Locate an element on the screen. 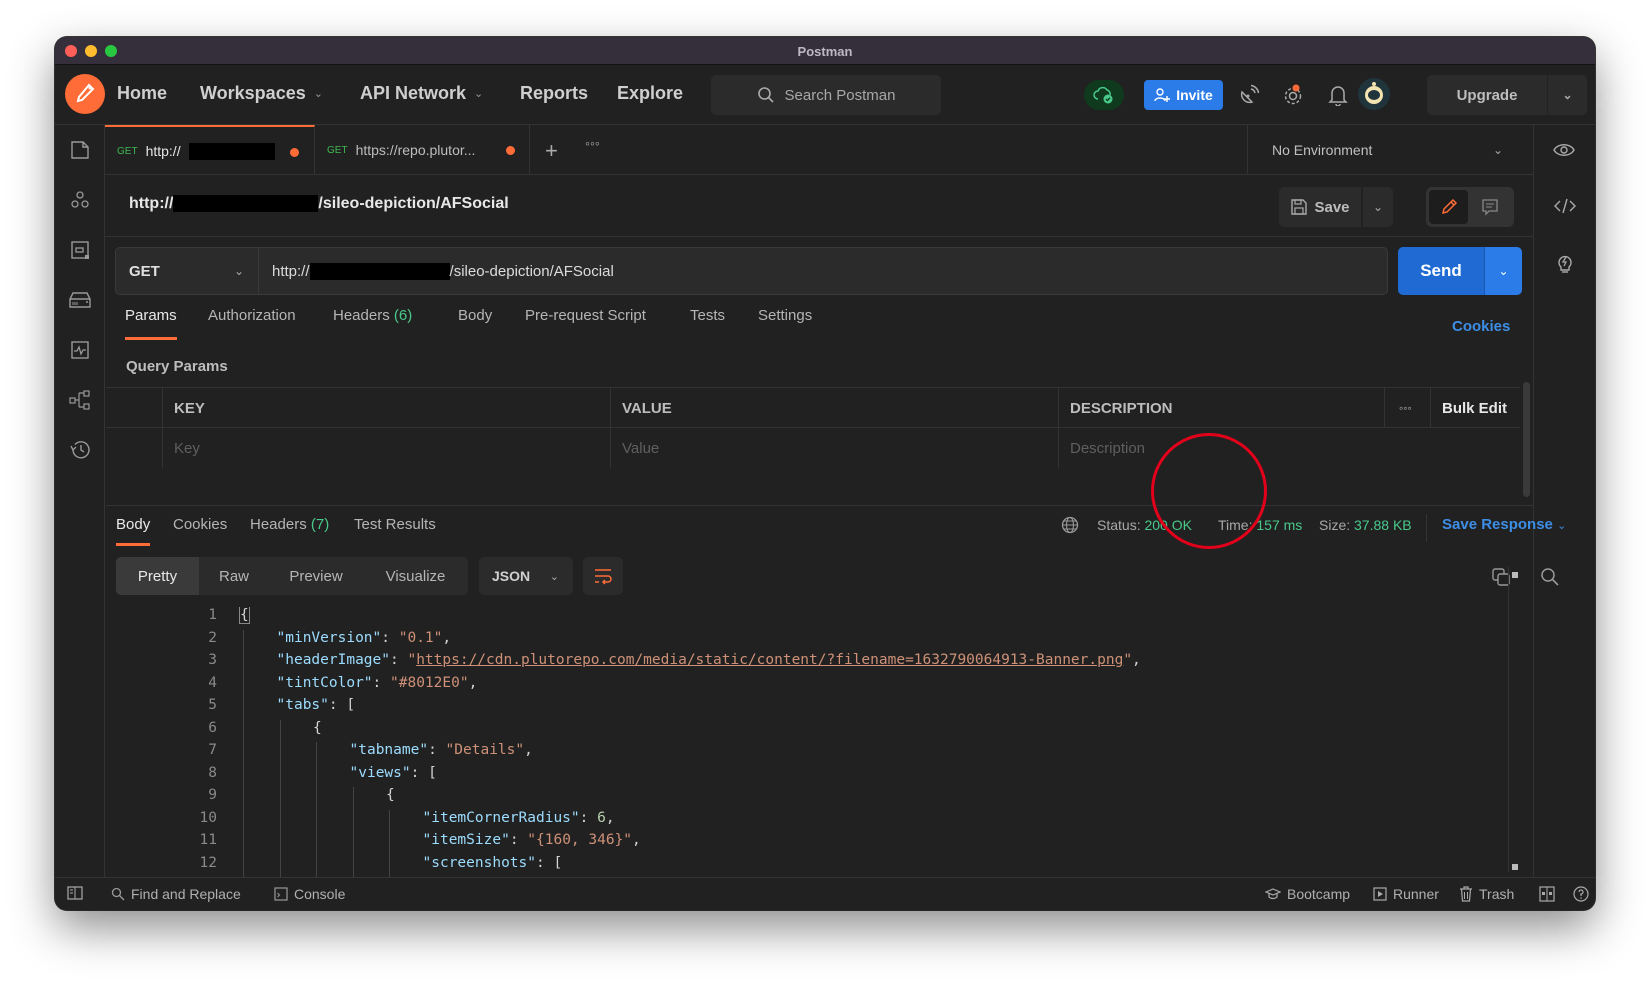 Image resolution: width=1651 pixels, height=984 pixels. code-line: 12 "screenshots": [ is located at coordinates (364, 866).